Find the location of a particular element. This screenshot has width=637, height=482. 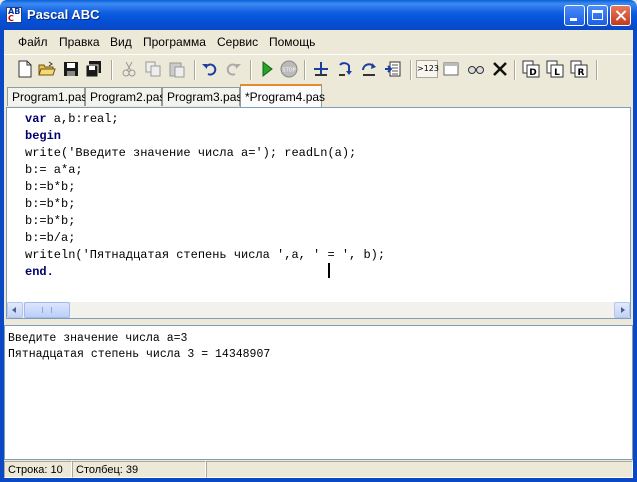

output-line: Введите значение числа a=3 is located at coordinates (98, 338).